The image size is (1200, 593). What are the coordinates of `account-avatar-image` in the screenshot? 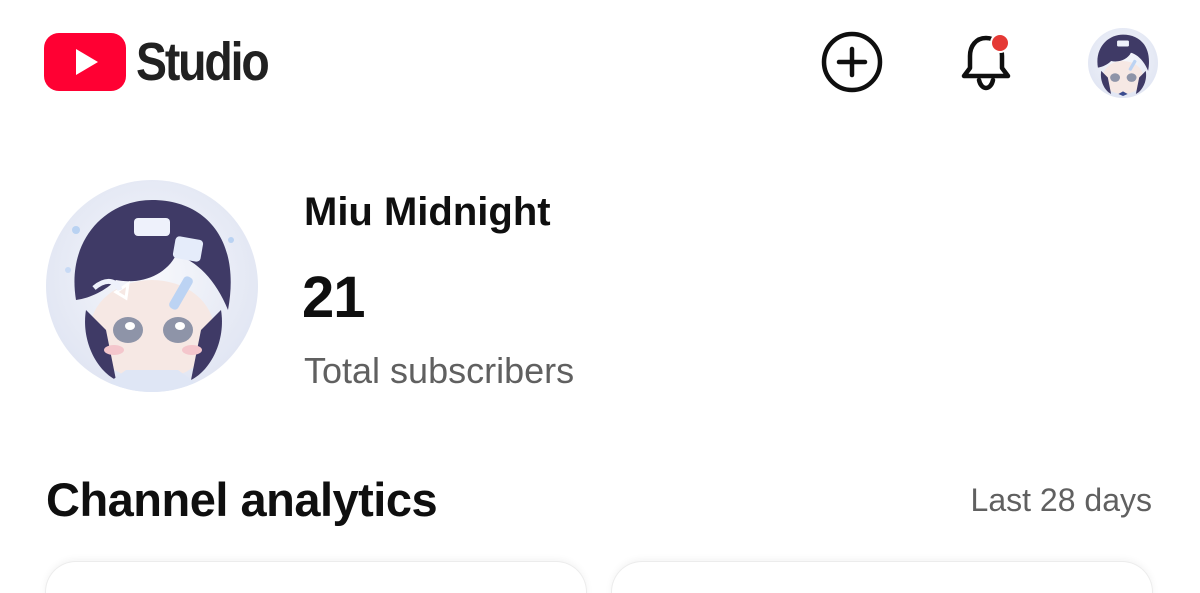 It's located at (1123, 63).